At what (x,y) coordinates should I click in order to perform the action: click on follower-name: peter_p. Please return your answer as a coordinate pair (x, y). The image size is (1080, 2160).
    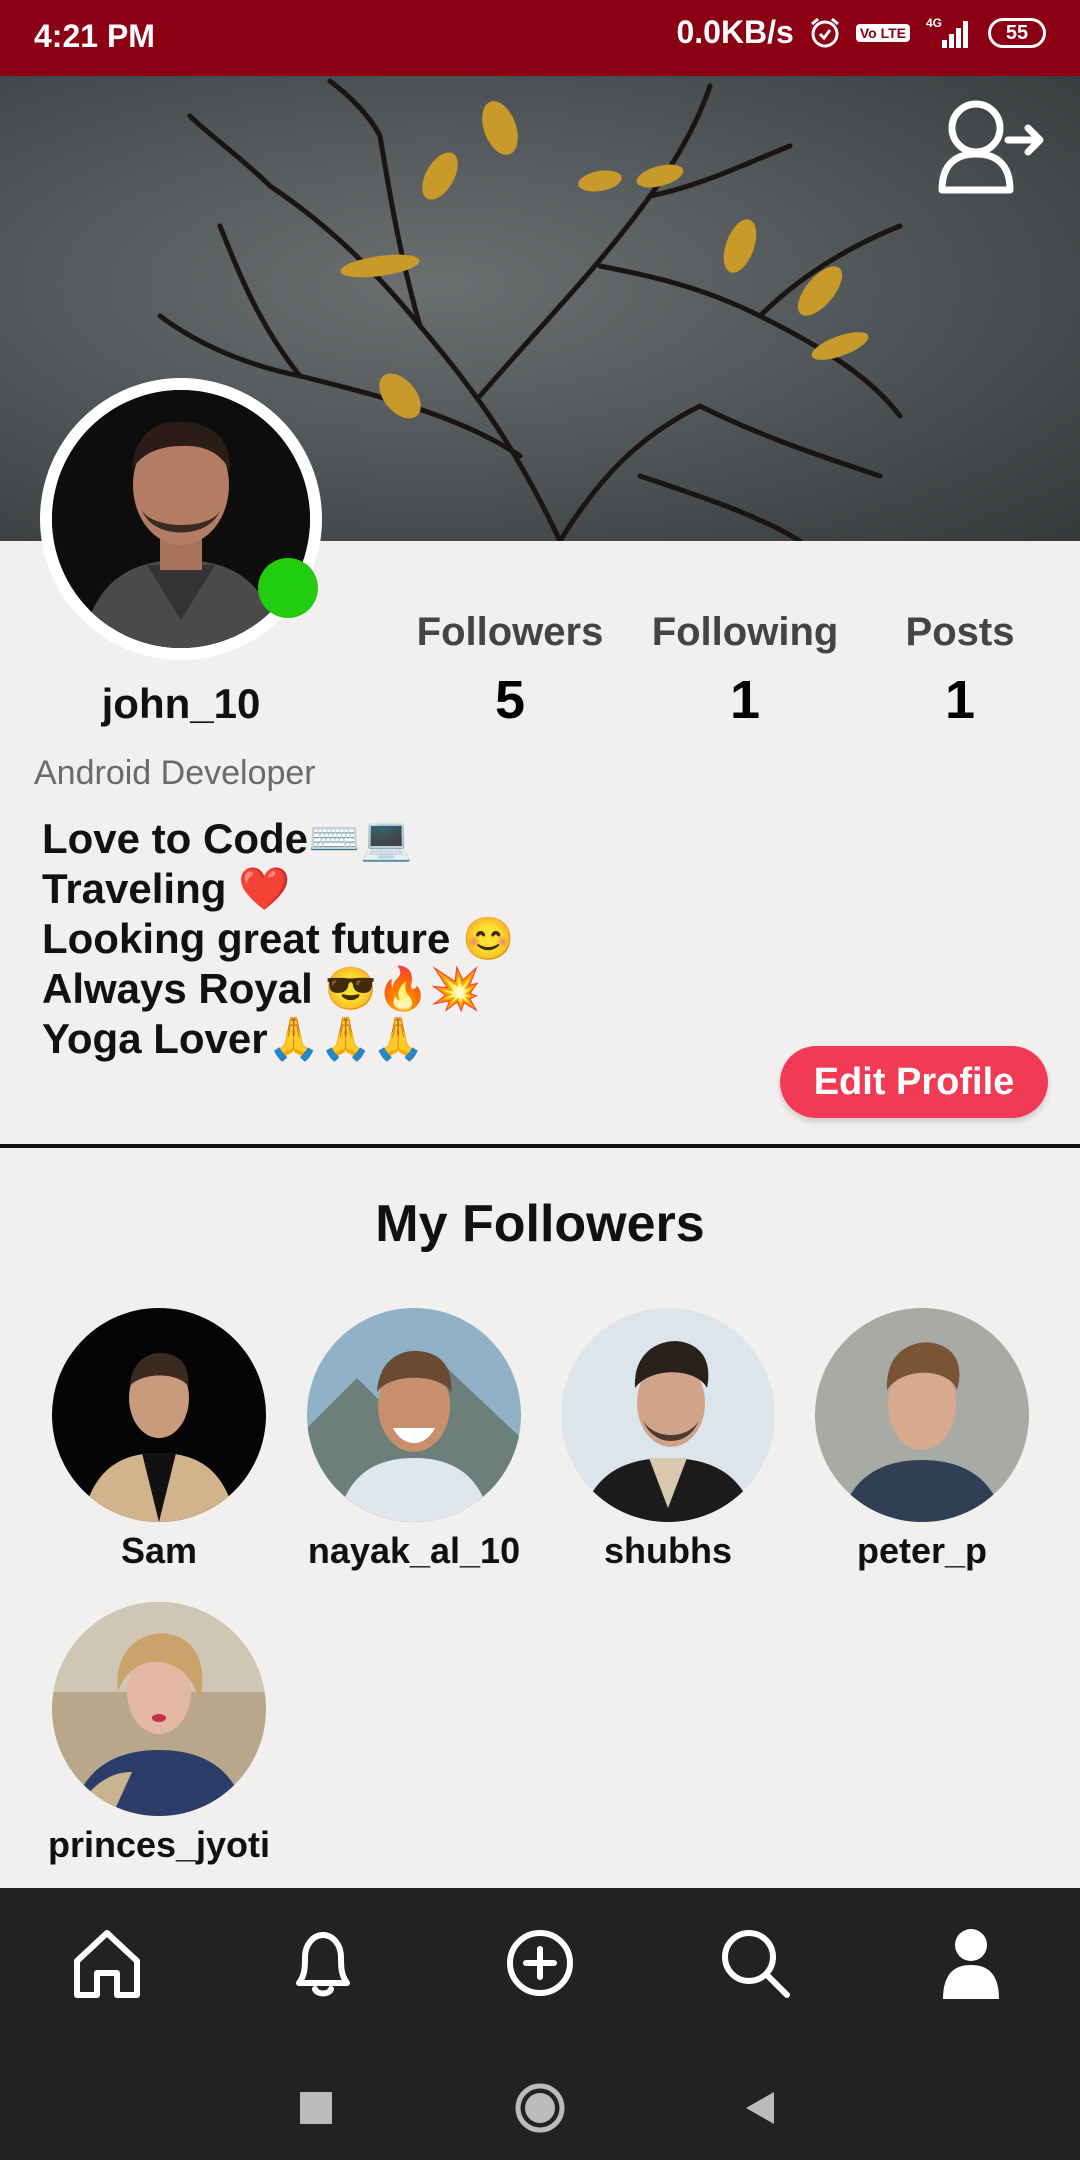
    Looking at the image, I should click on (922, 1550).